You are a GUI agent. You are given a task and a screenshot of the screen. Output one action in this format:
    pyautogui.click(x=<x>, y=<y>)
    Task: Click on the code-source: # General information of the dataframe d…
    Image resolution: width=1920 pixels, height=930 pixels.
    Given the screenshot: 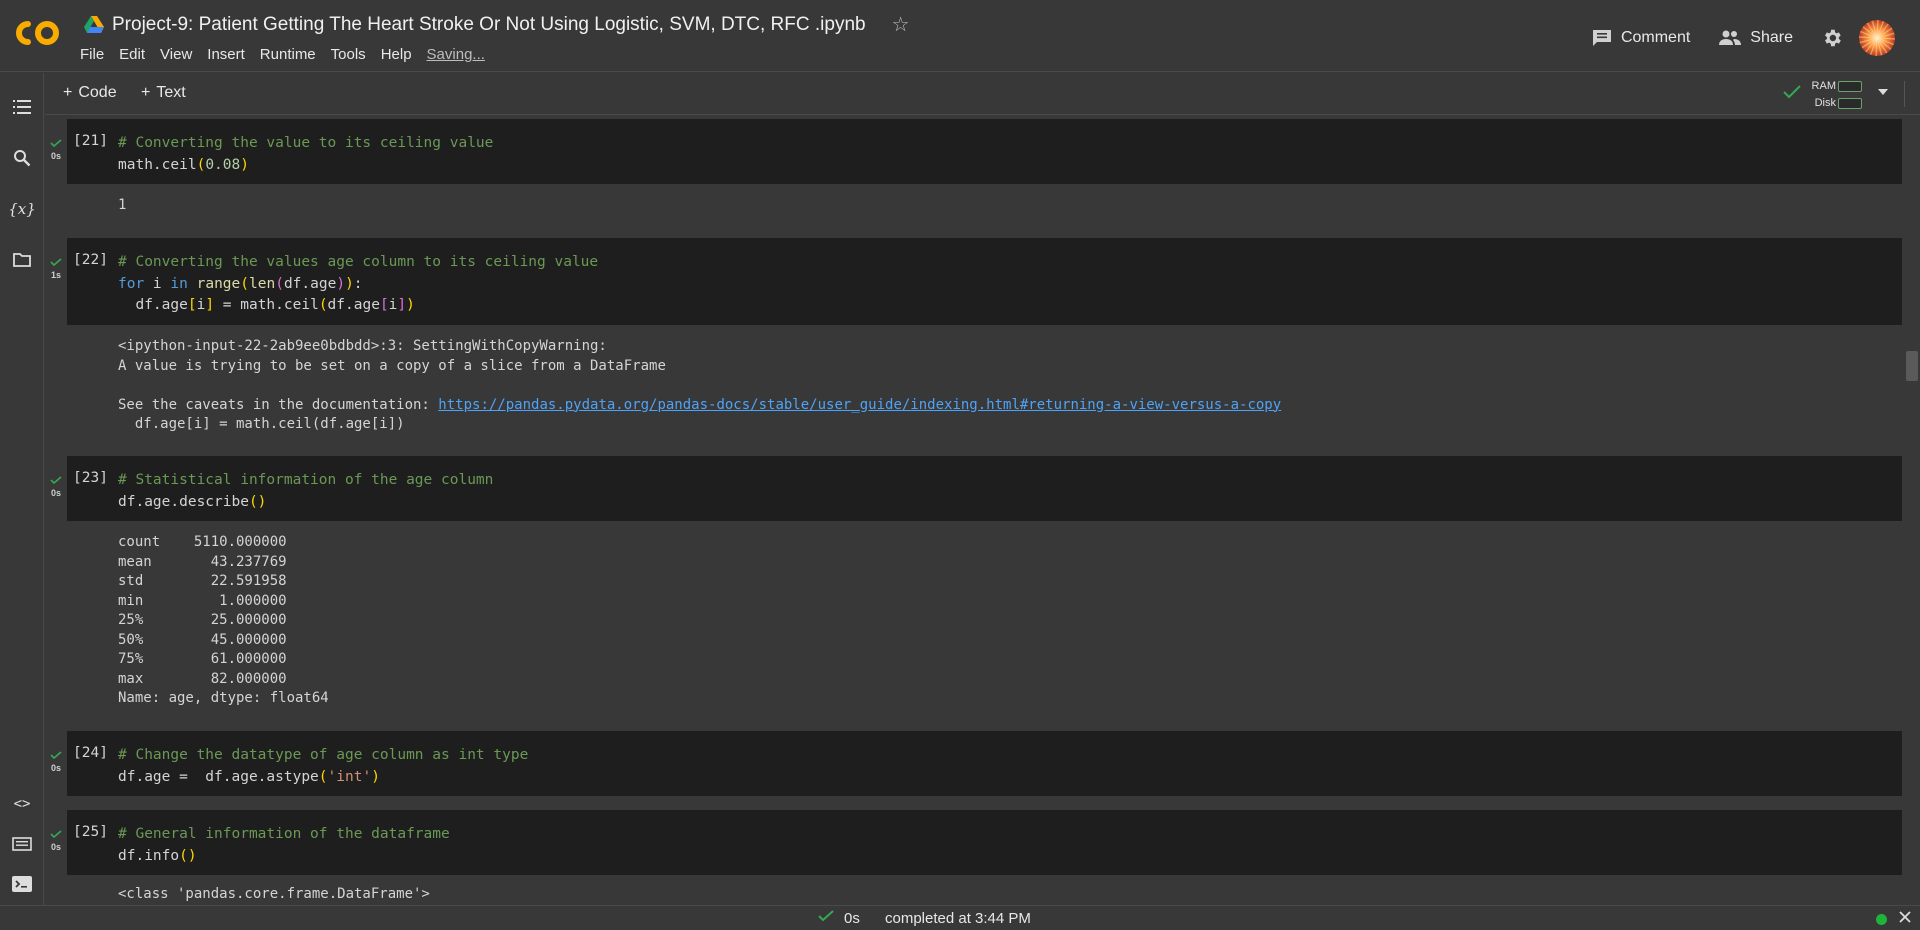 What is the action you would take?
    pyautogui.click(x=284, y=845)
    